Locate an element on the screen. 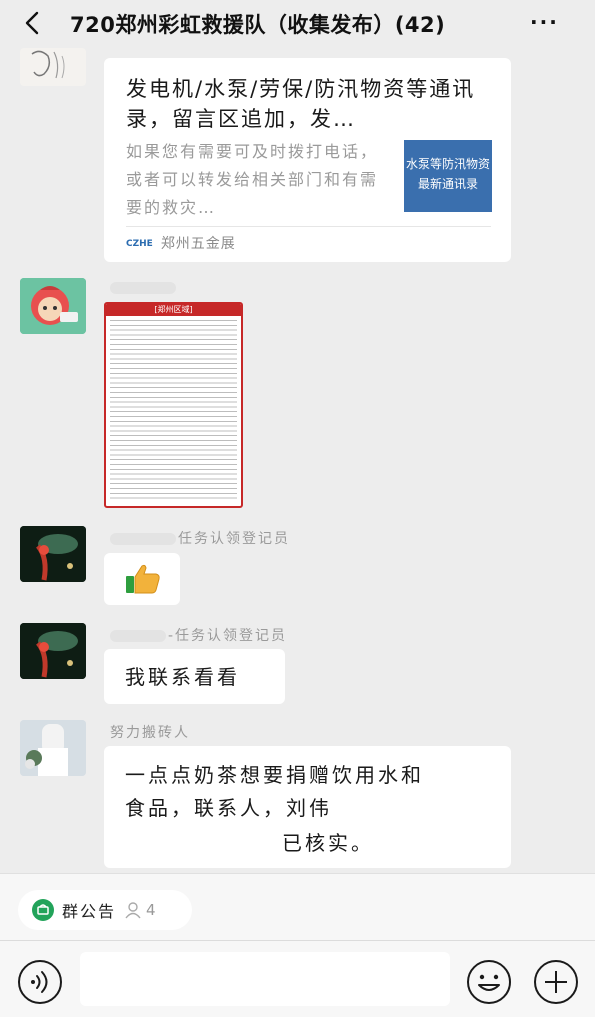 The height and width of the screenshot is (1017, 595). group-notice-label: 群公告 is located at coordinates (89, 911).